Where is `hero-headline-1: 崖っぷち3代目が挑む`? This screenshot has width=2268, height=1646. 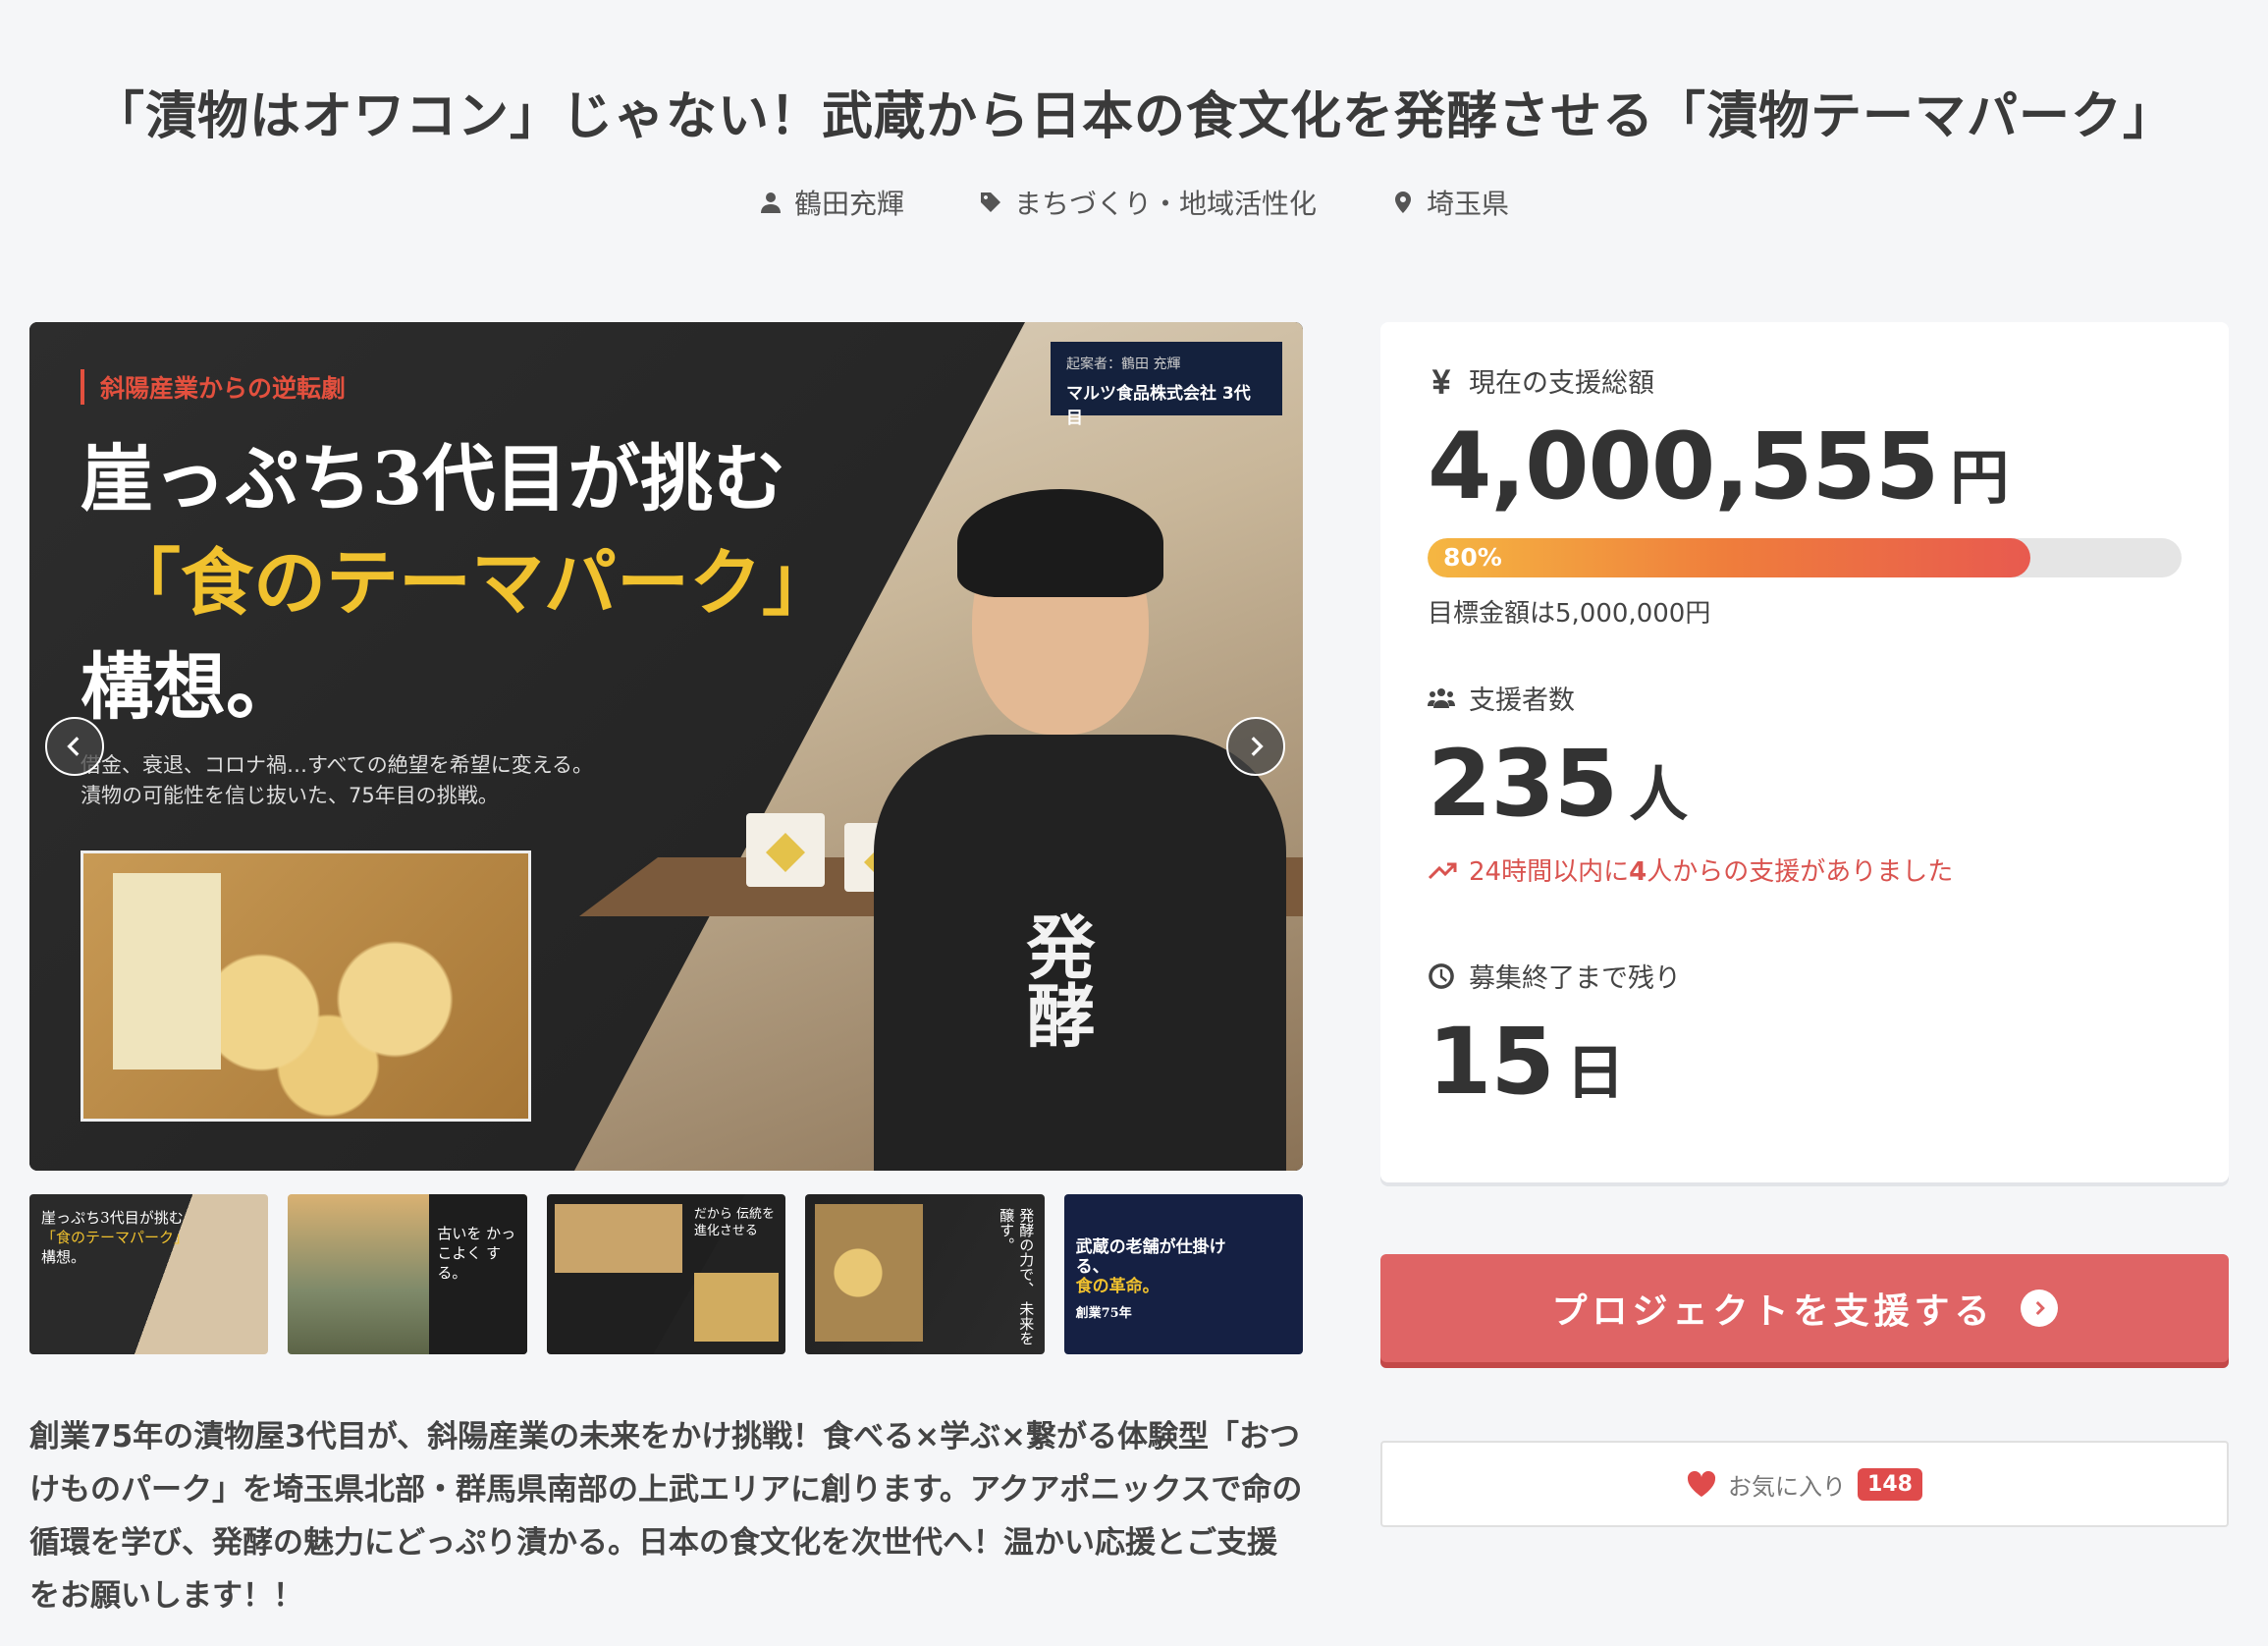 hero-headline-1: 崖っぷち3代目が挑む is located at coordinates (434, 479).